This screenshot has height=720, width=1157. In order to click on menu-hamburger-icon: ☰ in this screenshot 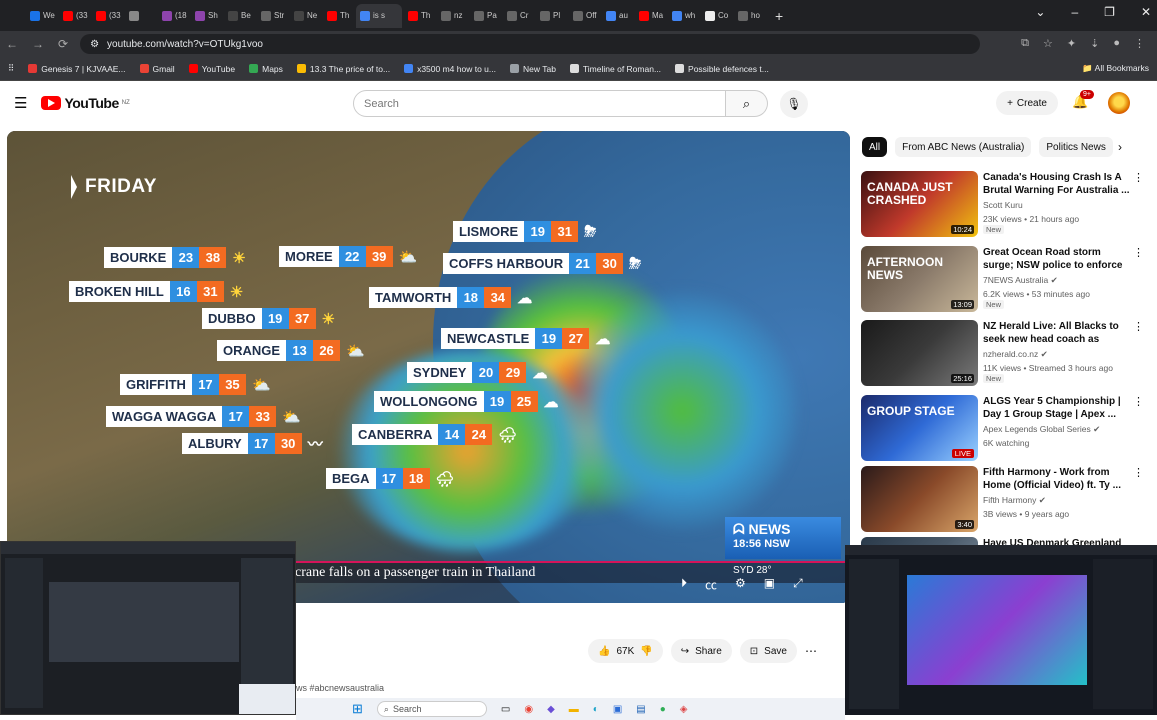, I will do `click(20, 103)`.